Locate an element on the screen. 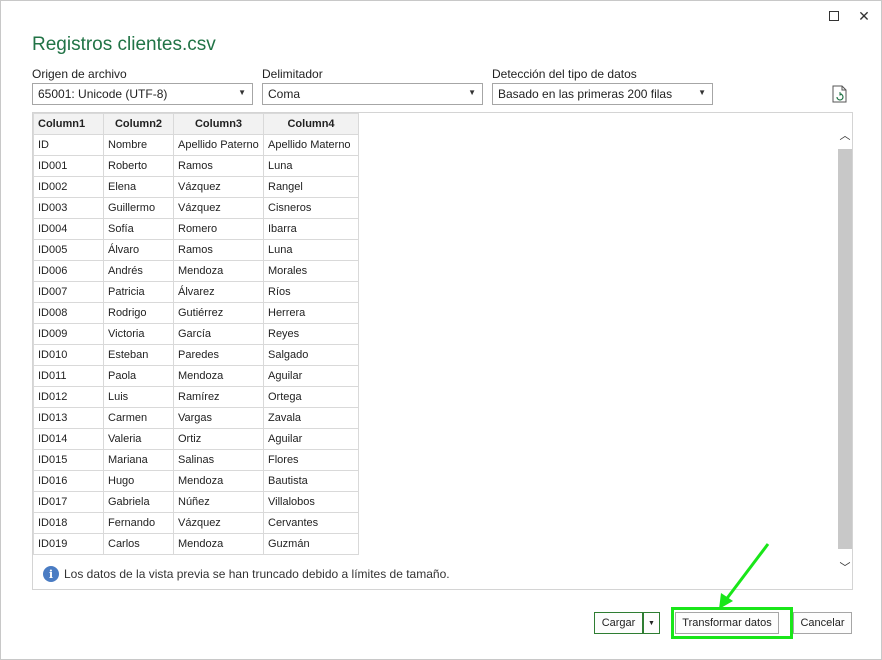 This screenshot has height=660, width=882. close-button: ✕ is located at coordinates (864, 16).